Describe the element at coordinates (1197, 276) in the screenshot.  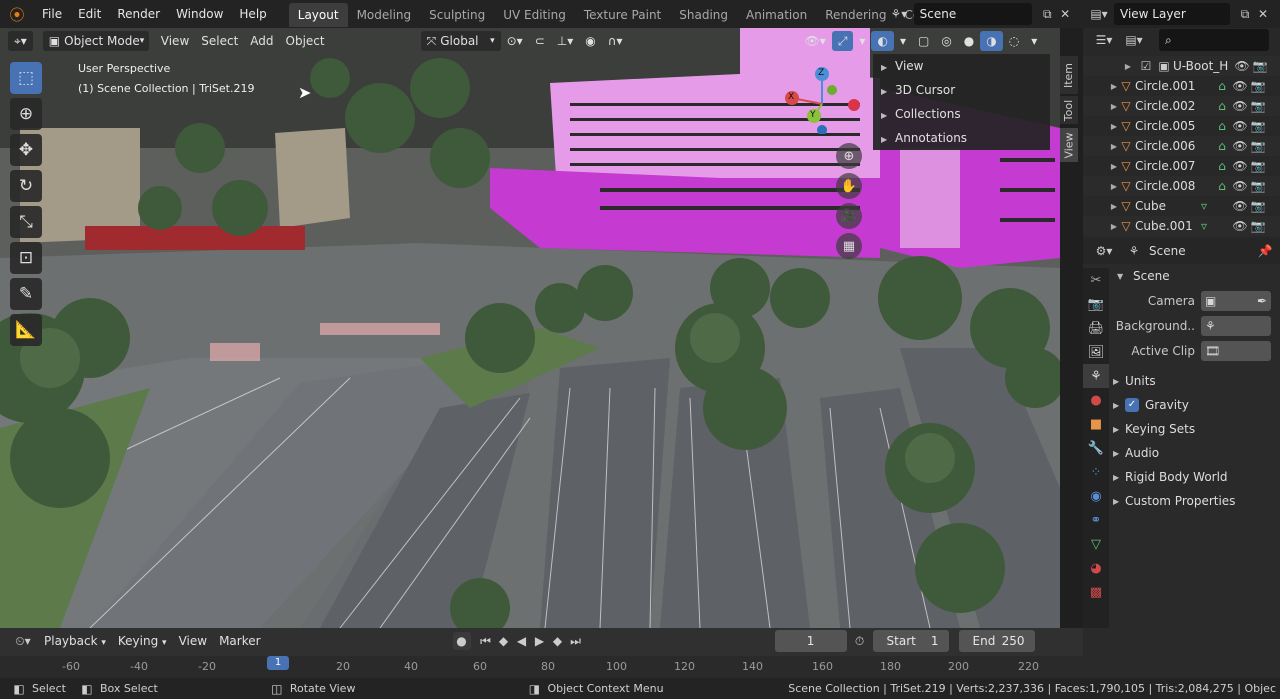
I see `scene-panel-header: ▼ Scene` at that location.